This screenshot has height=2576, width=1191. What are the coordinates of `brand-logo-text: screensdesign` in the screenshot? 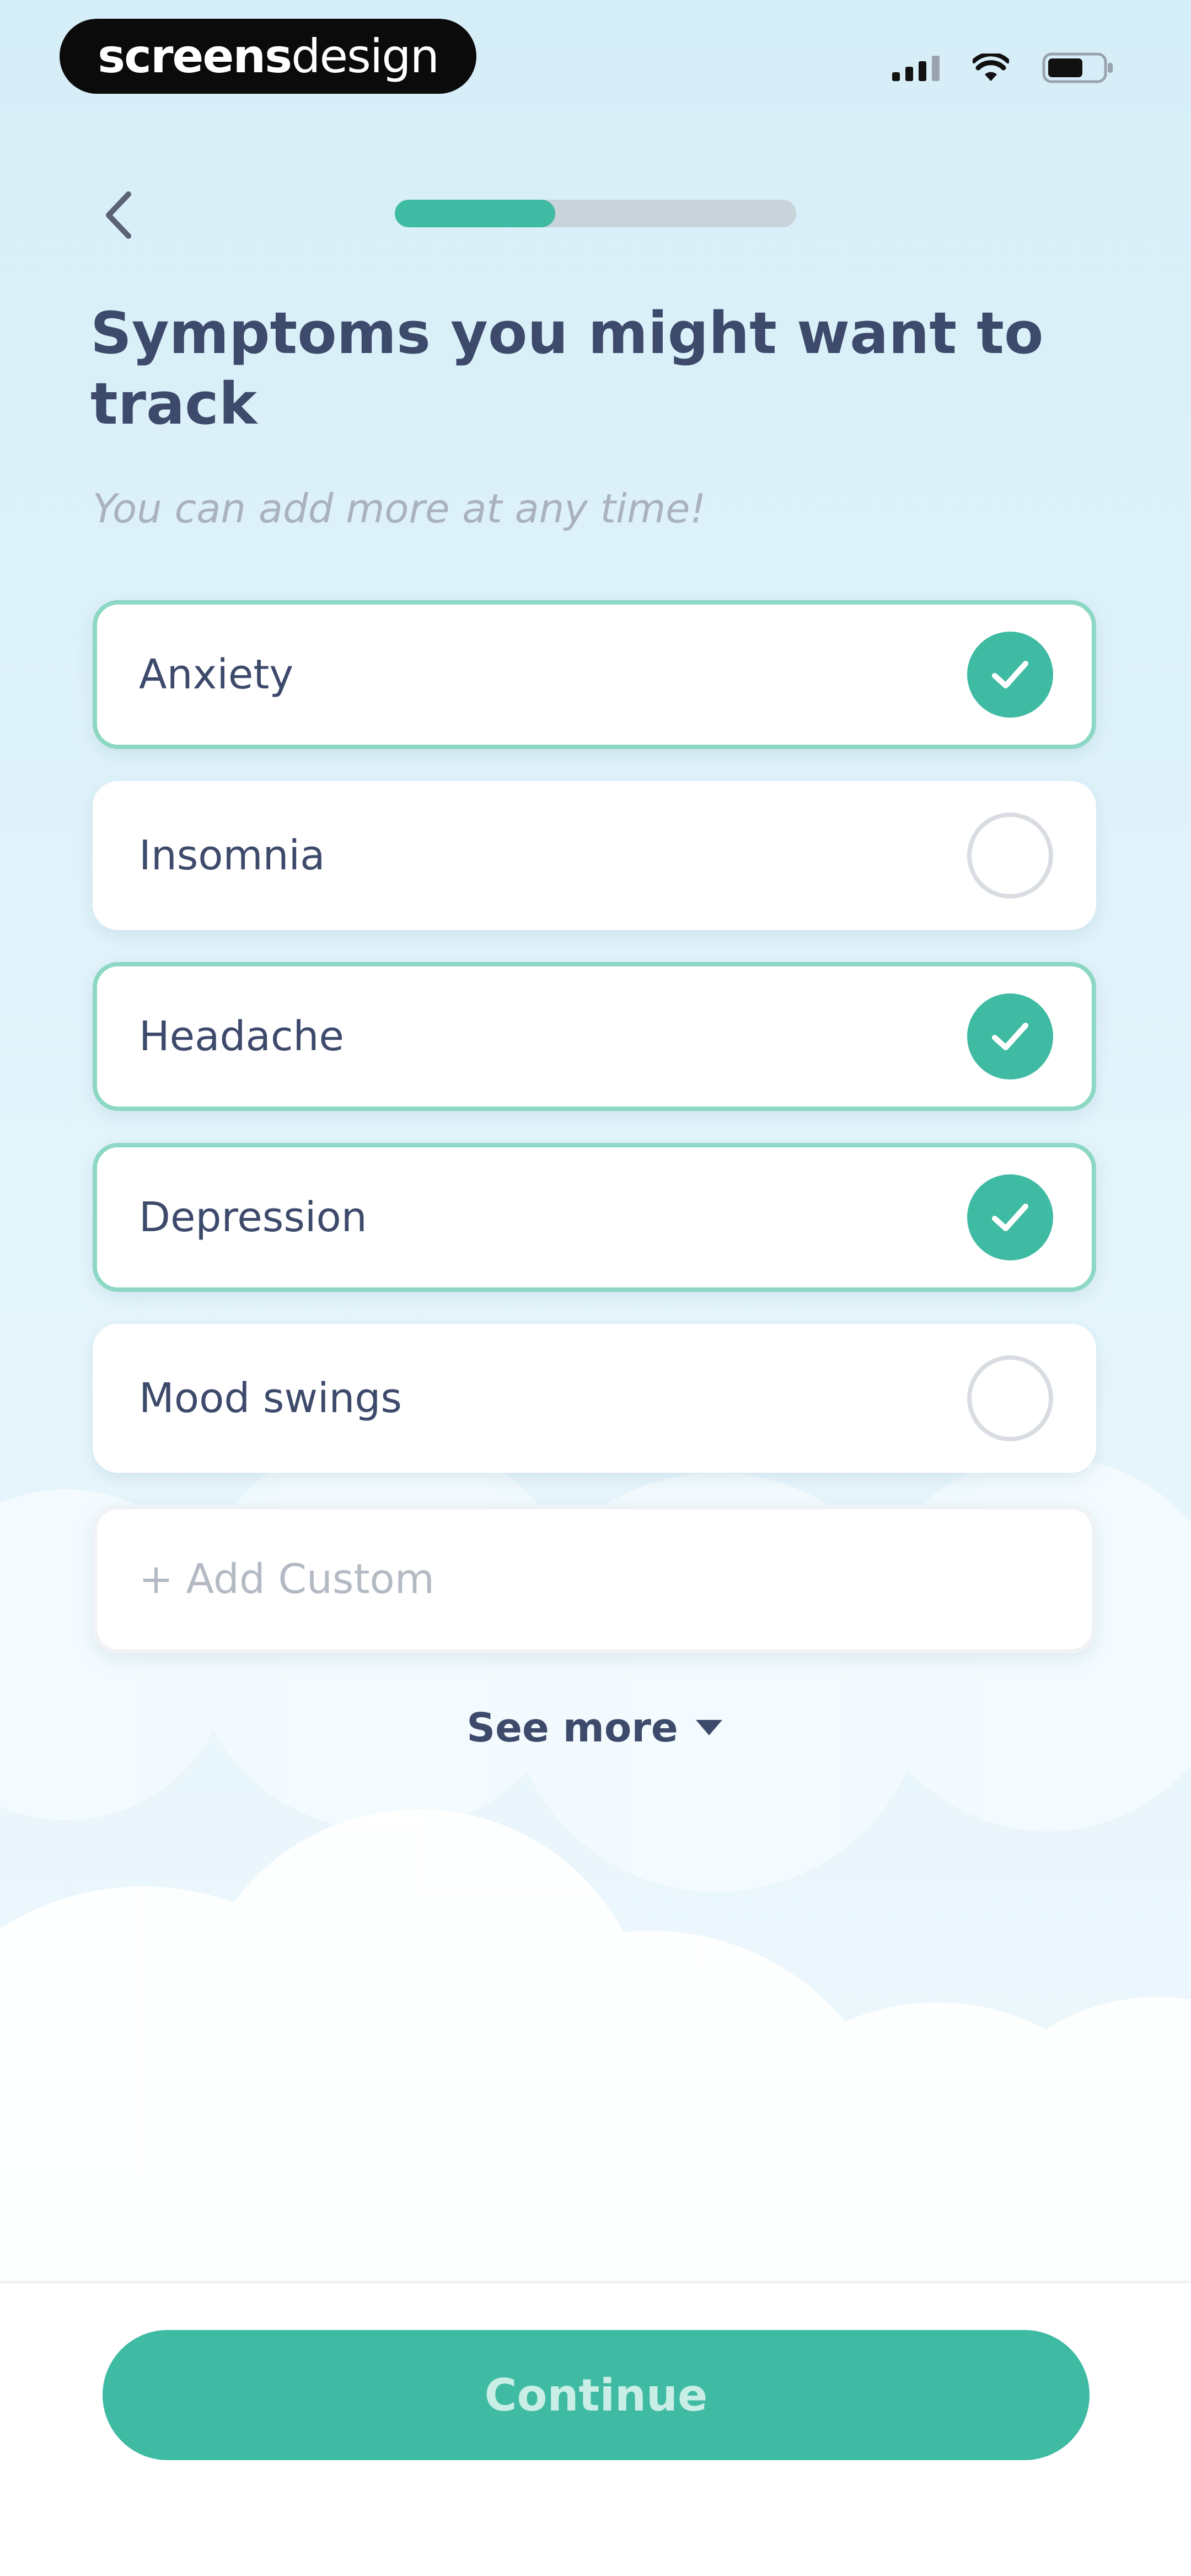 It's located at (268, 56).